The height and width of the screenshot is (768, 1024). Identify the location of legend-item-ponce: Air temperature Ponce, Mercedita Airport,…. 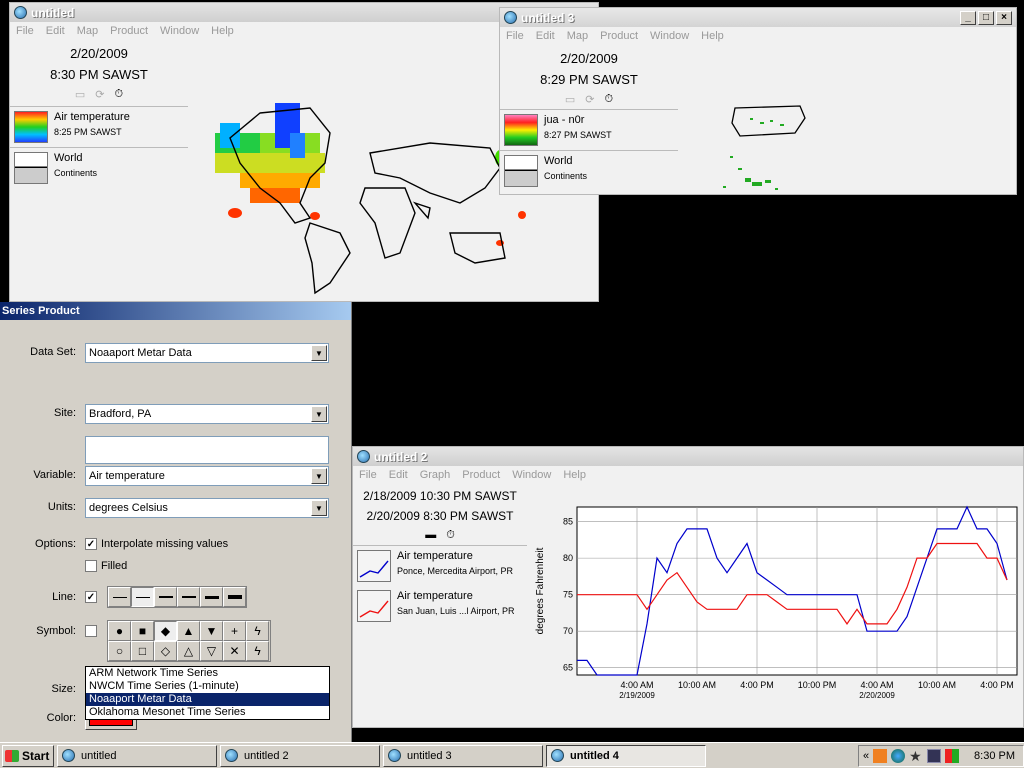
(440, 565).